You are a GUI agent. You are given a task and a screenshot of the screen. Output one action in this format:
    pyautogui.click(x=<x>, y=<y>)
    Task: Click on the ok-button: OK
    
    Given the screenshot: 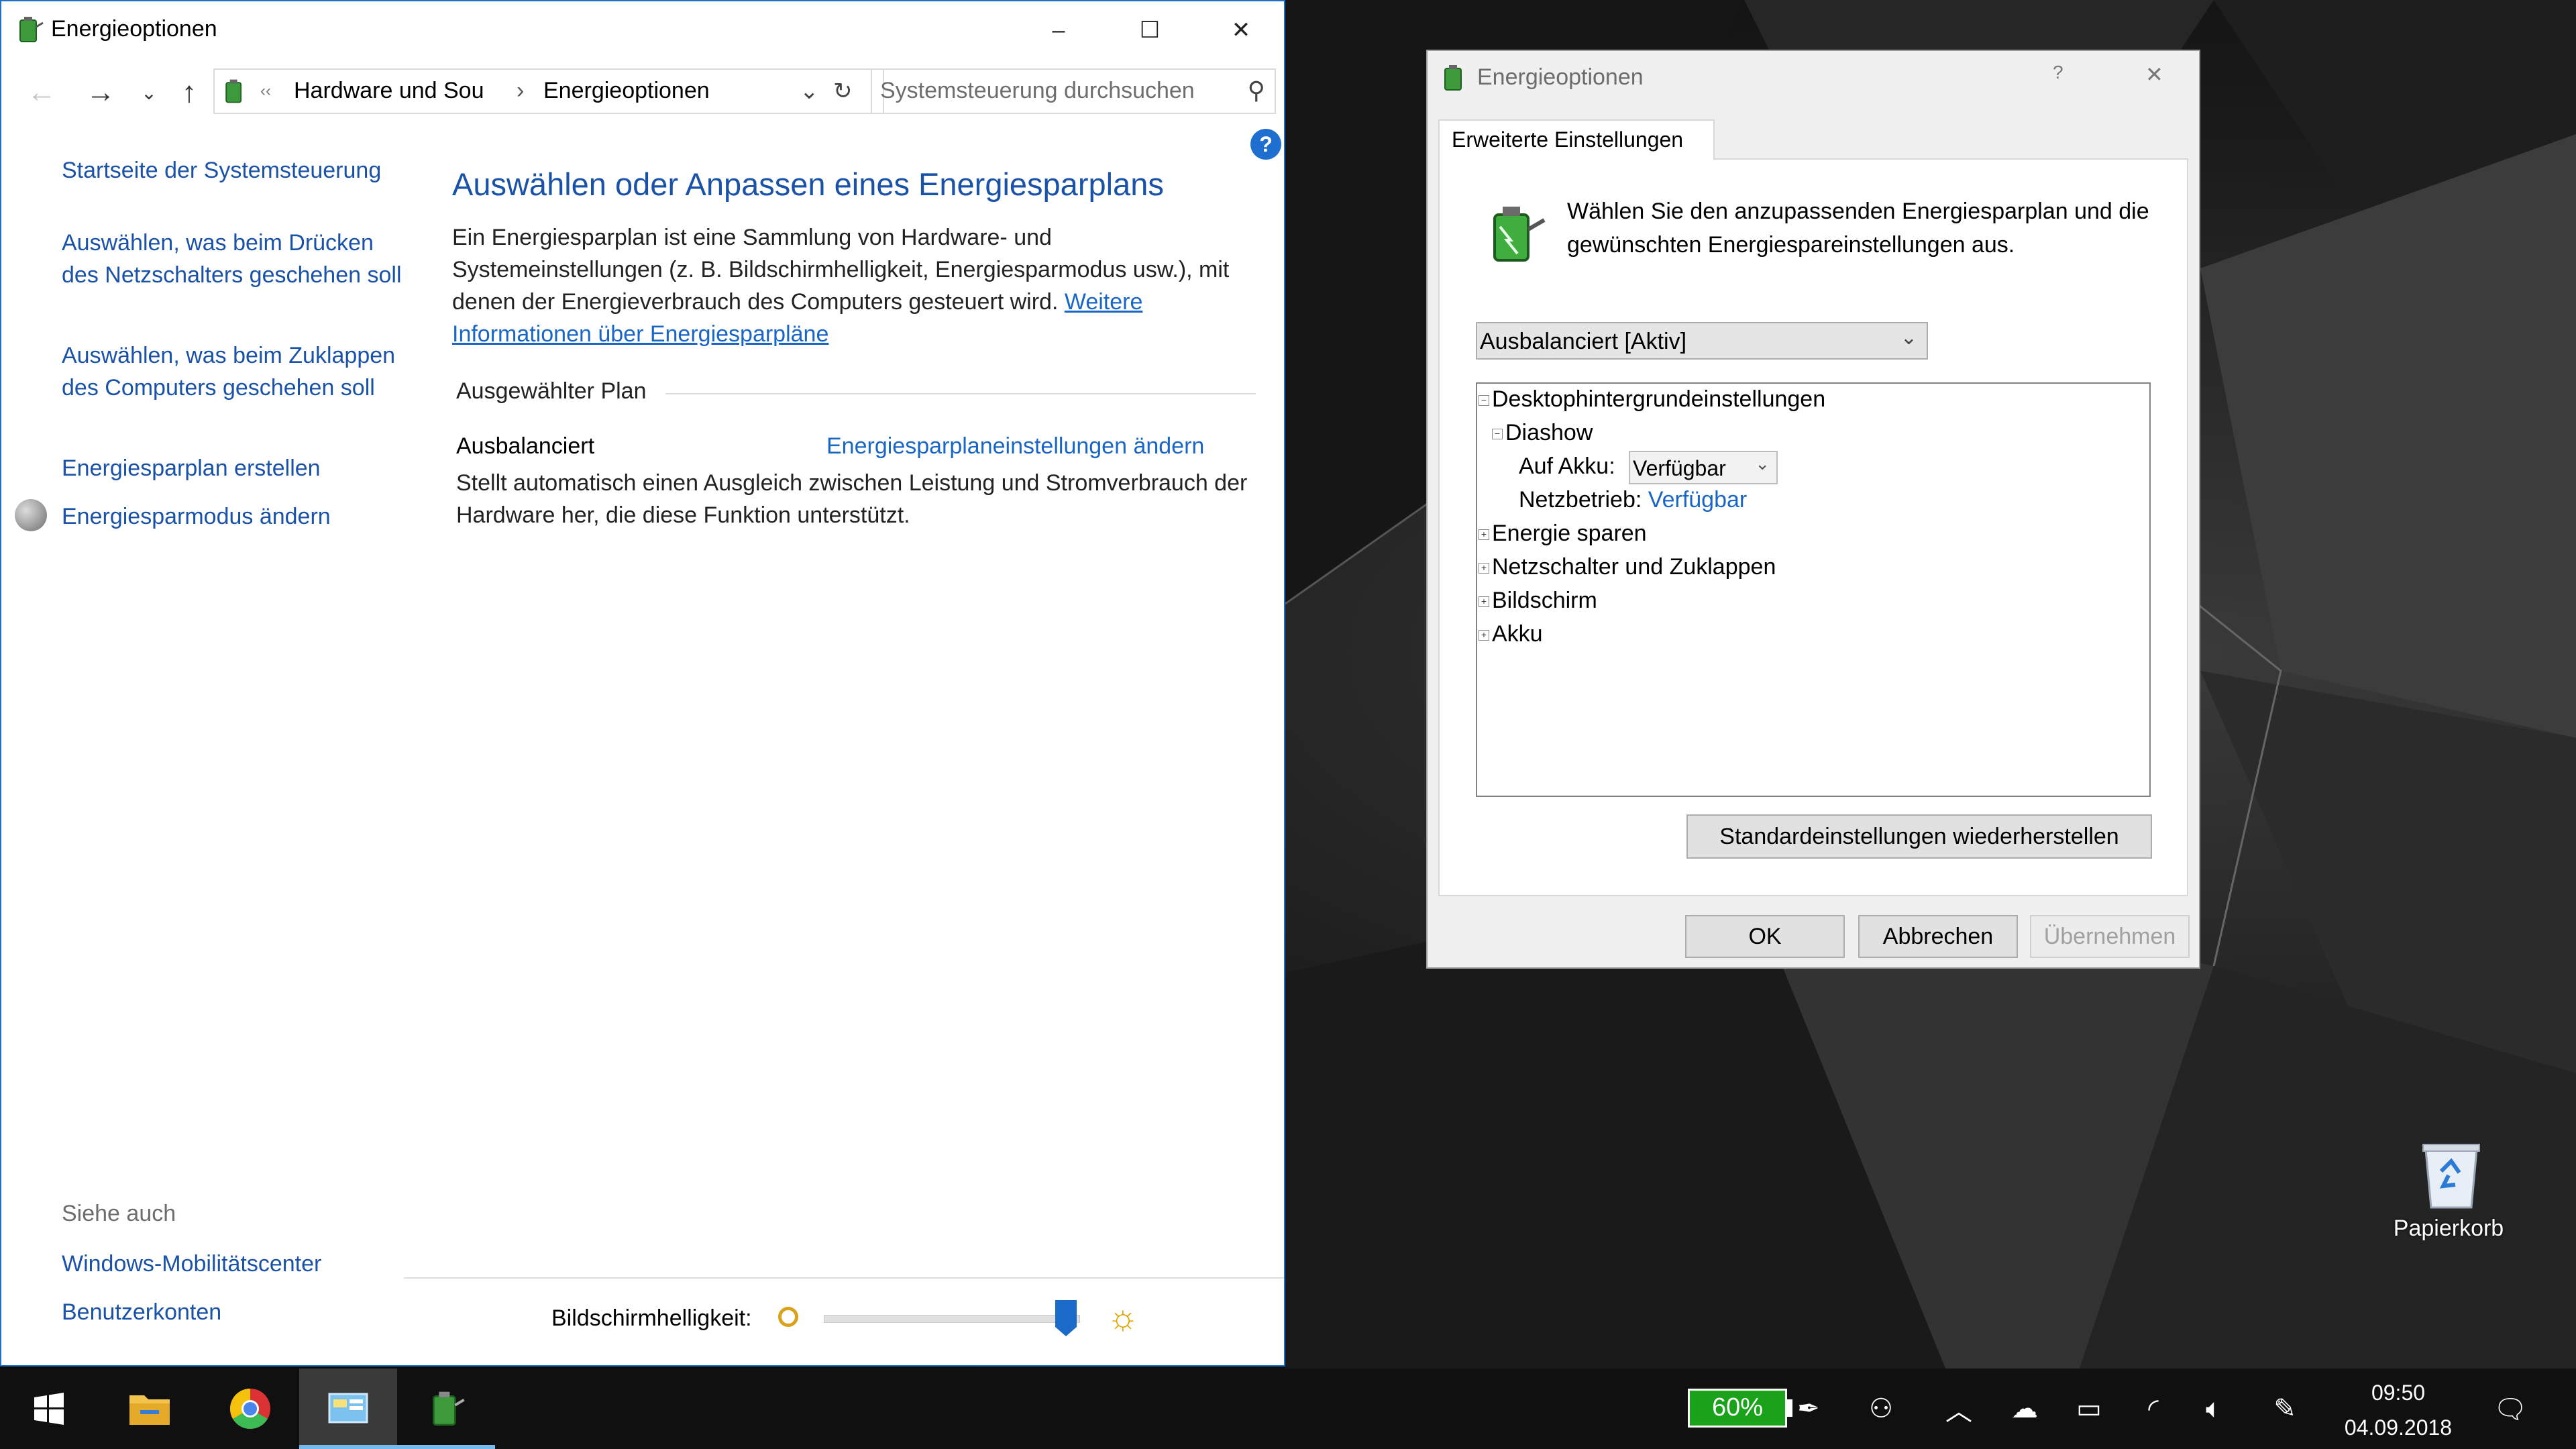 What is the action you would take?
    pyautogui.click(x=1765, y=936)
    